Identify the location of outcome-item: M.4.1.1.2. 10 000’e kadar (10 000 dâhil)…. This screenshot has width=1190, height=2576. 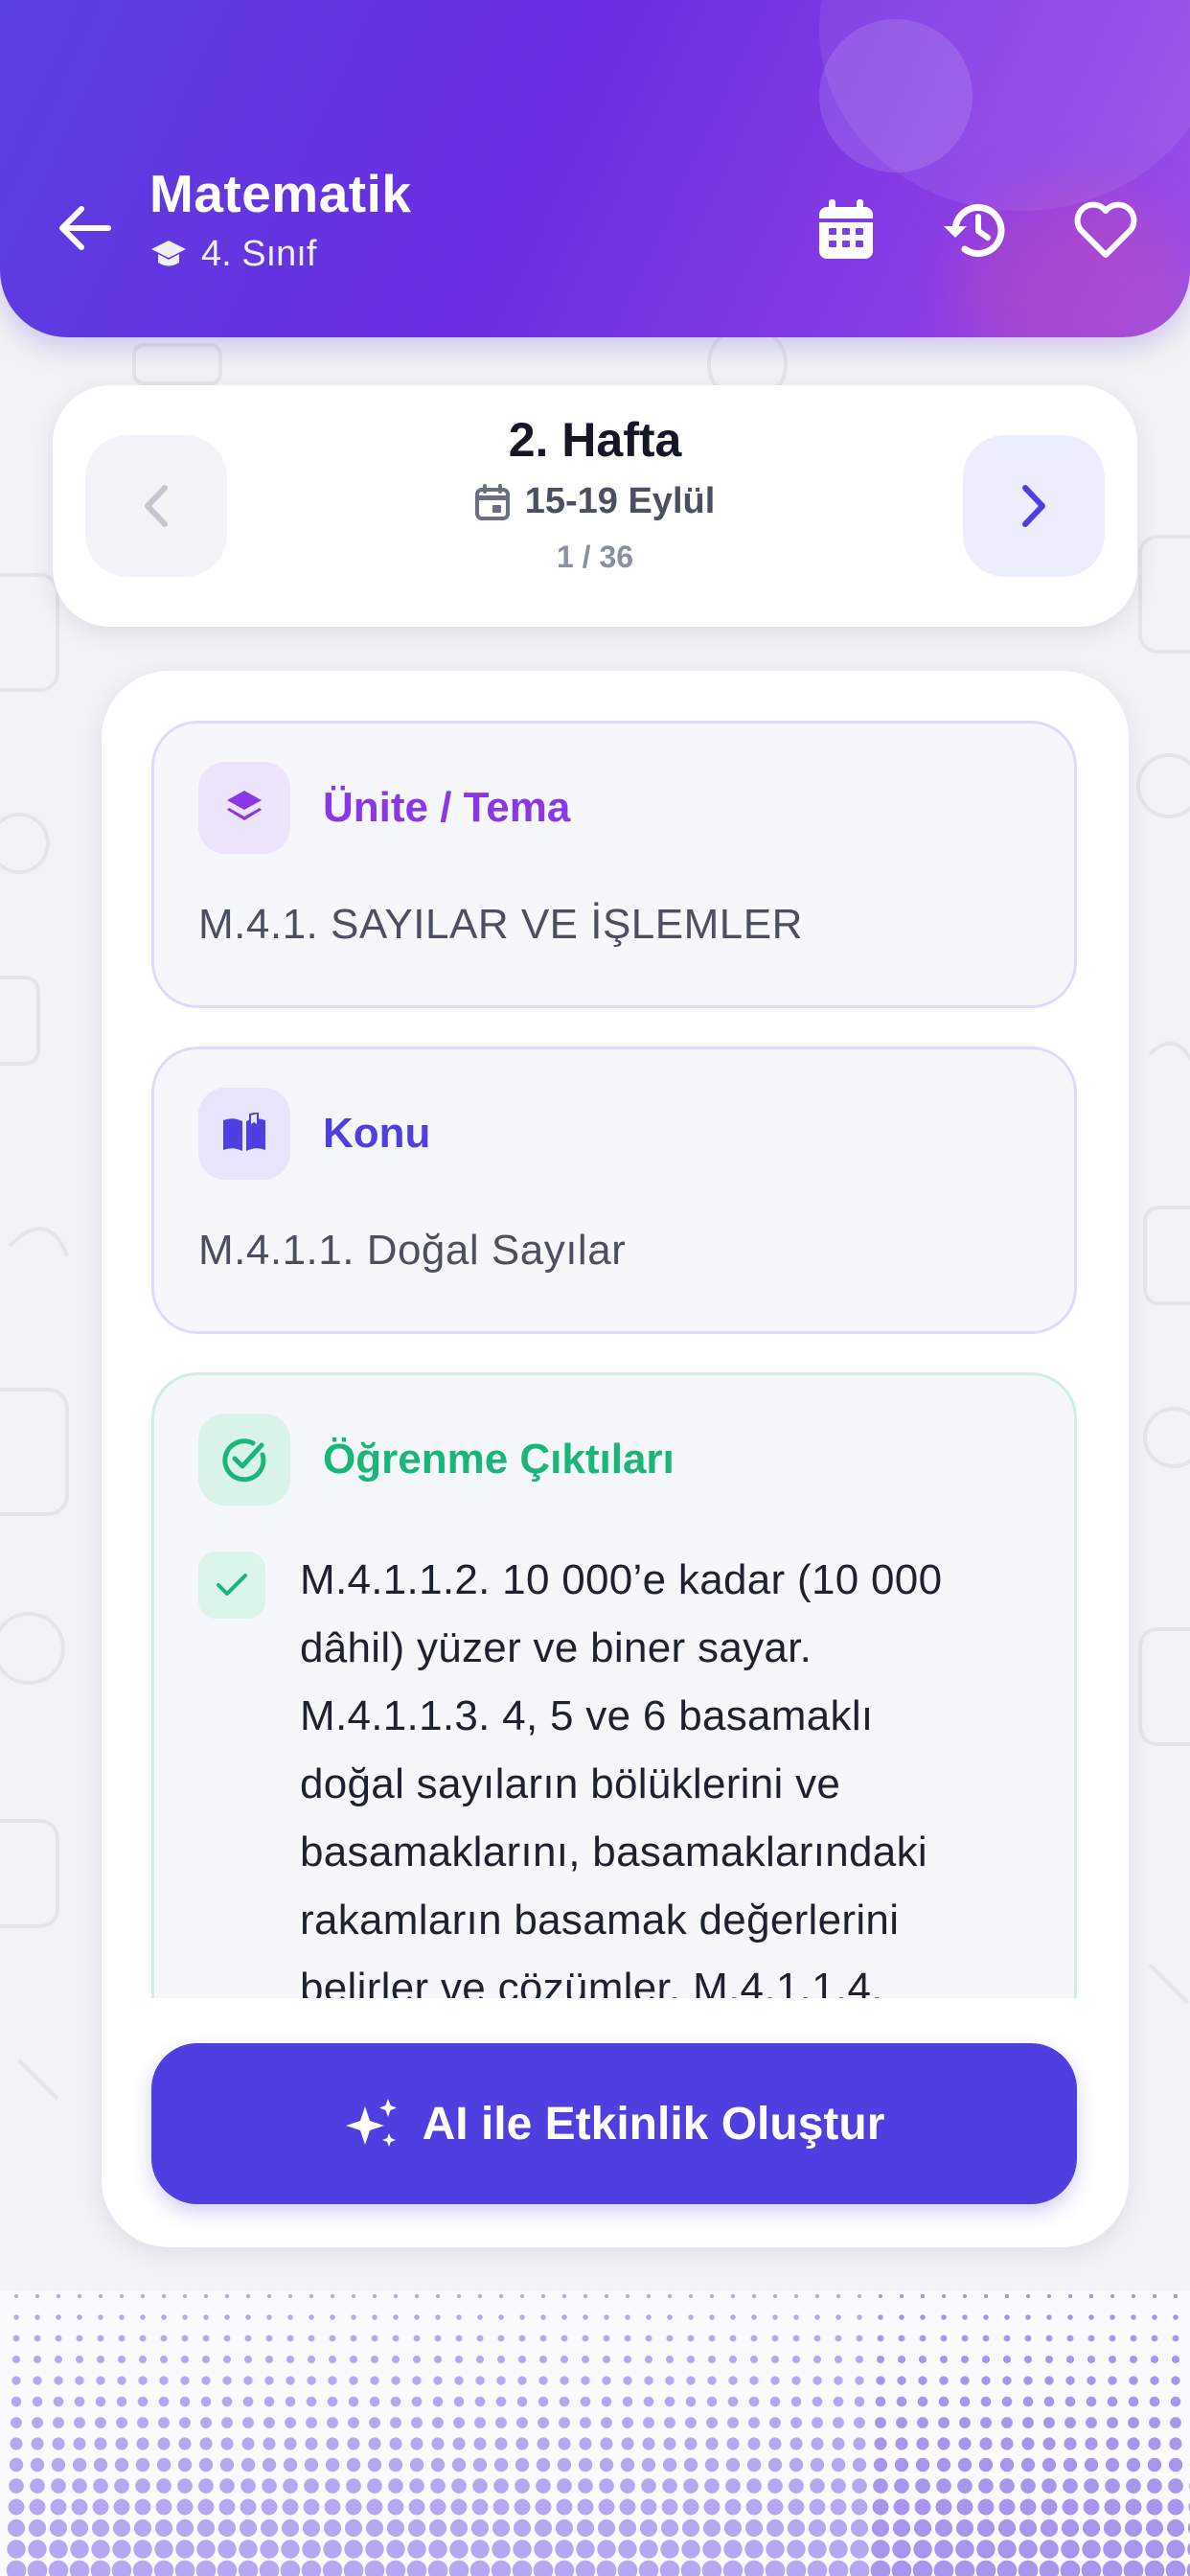
(617, 1784).